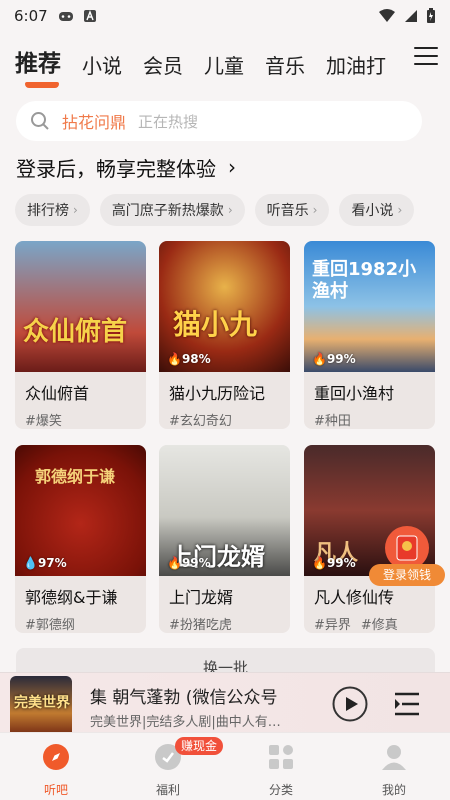 This screenshot has width=450, height=800. Describe the element at coordinates (89, 16) in the screenshot. I see `text-a-icon` at that location.